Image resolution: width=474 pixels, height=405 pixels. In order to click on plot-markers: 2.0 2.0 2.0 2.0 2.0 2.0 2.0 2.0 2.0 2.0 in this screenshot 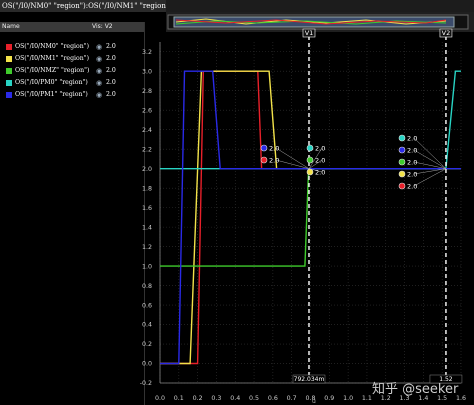, I will do `click(353, 162)`.